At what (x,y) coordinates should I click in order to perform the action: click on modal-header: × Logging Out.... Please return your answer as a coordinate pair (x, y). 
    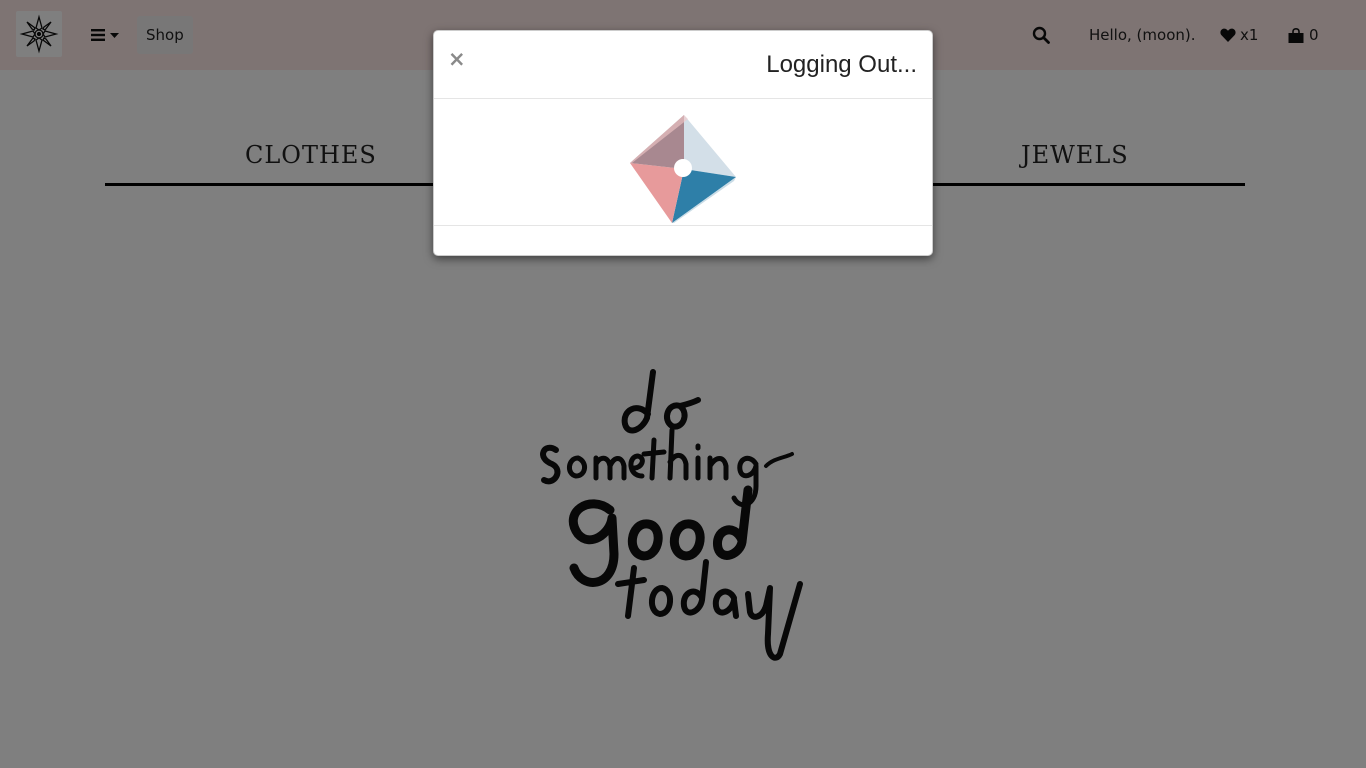
    Looking at the image, I should click on (683, 65).